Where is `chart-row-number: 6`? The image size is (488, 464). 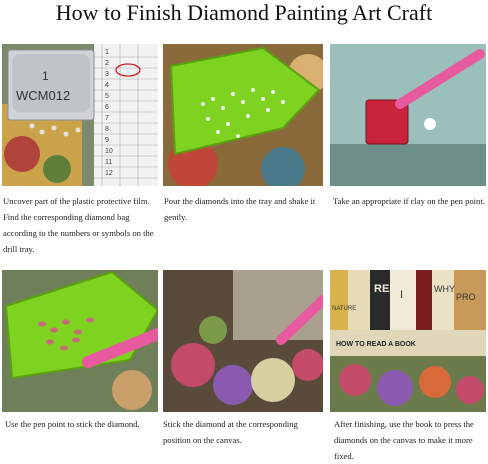 chart-row-number: 6 is located at coordinates (107, 107).